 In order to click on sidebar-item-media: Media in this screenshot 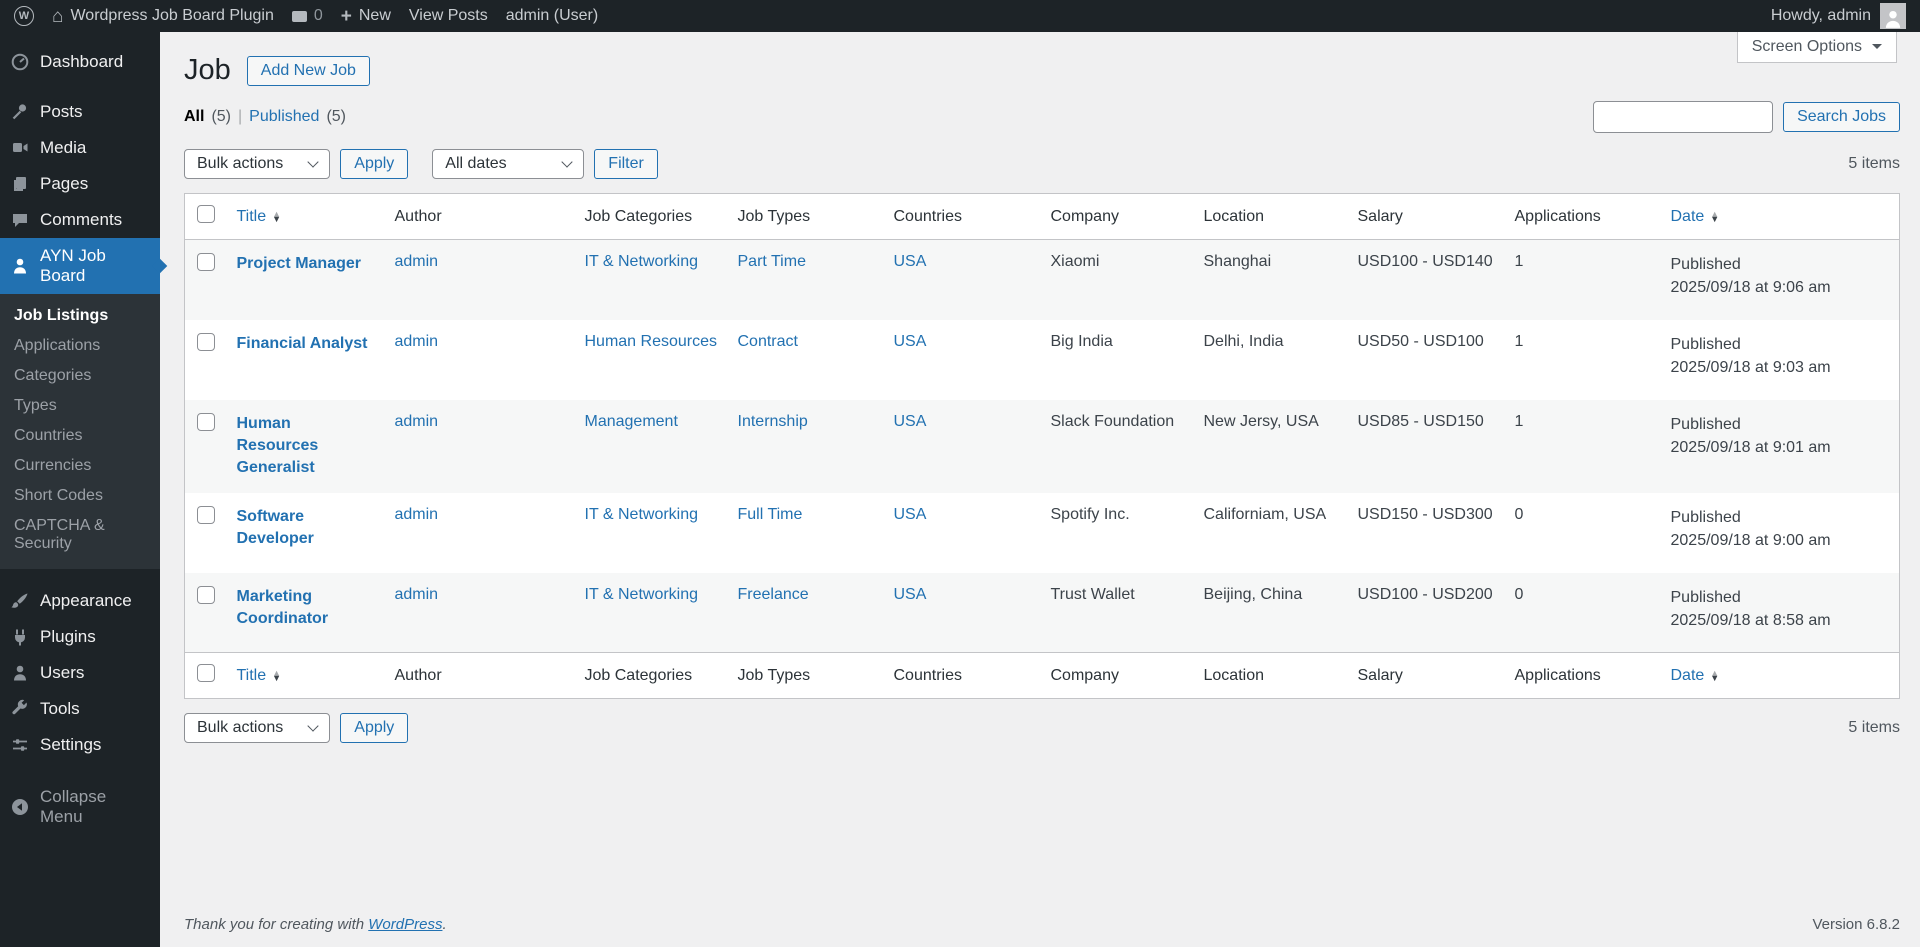, I will do `click(80, 148)`.